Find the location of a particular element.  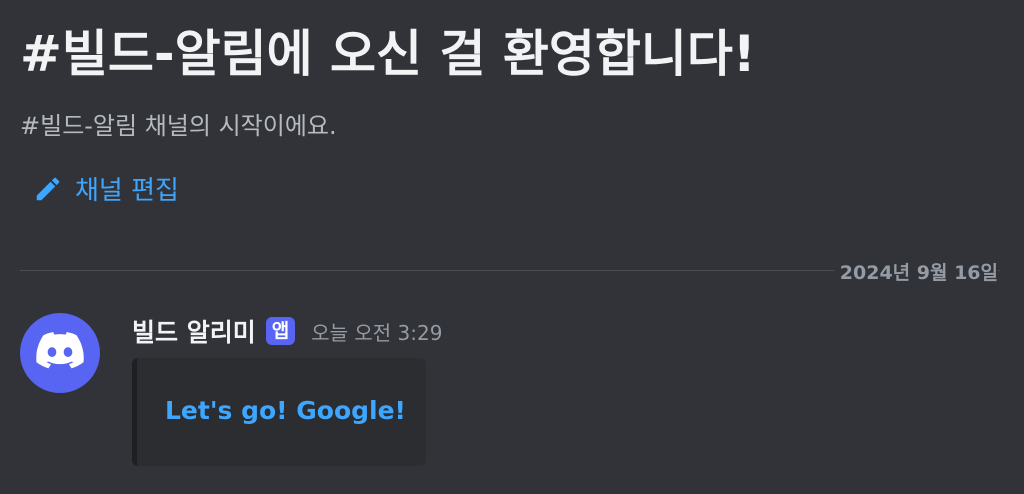

date-divider-label: 2024년 9월 16일 is located at coordinates (915, 271).